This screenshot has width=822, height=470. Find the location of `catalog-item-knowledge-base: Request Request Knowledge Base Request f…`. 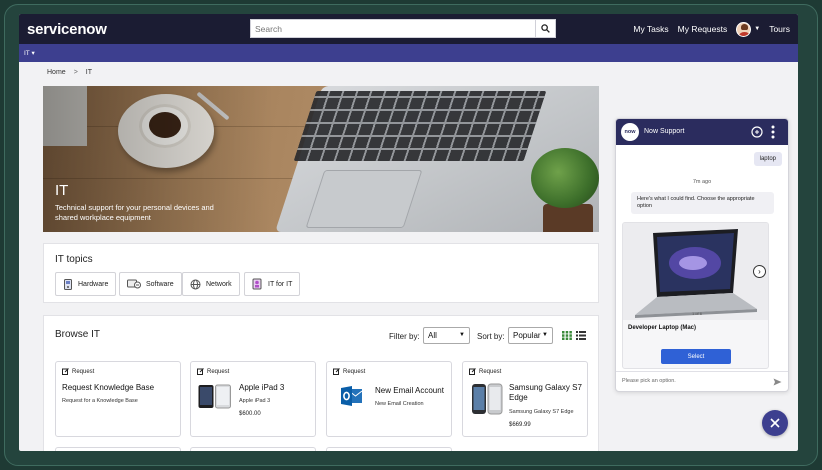

catalog-item-knowledge-base: Request Request Knowledge Base Request f… is located at coordinates (118, 399).